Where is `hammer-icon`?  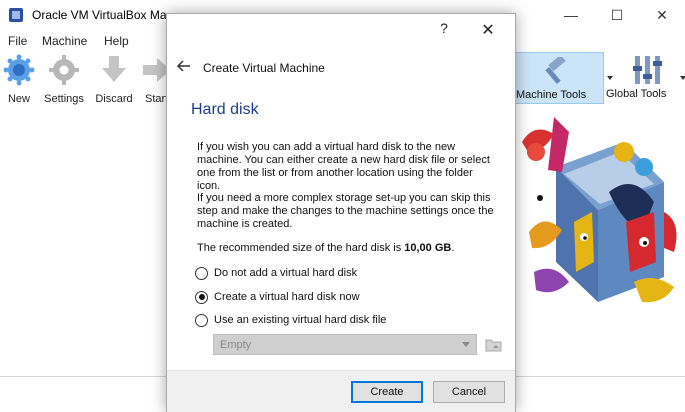
hammer-icon is located at coordinates (555, 70).